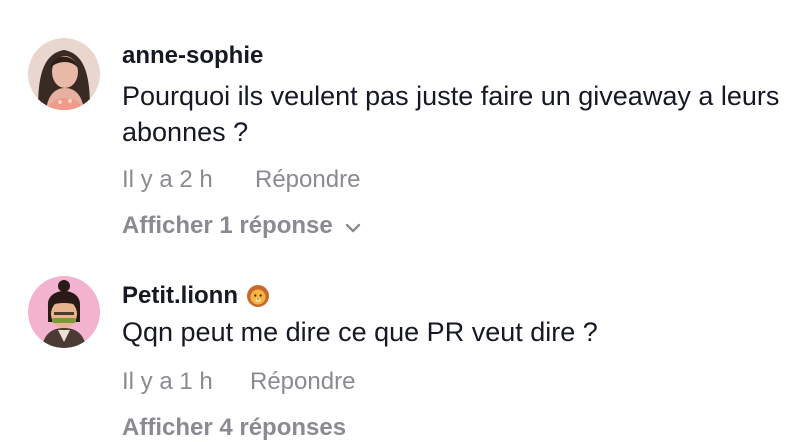  What do you see at coordinates (353, 226) in the screenshot?
I see `chevron-down-icon` at bounding box center [353, 226].